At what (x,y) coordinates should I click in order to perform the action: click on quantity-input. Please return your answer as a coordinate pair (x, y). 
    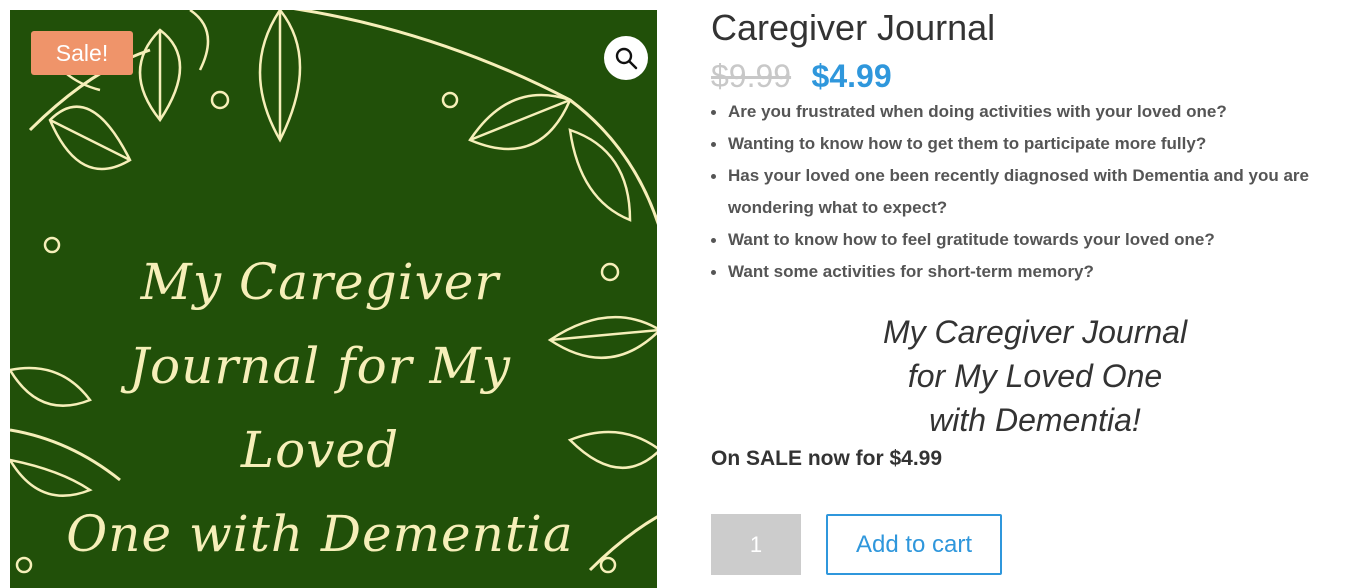
    Looking at the image, I should click on (756, 544).